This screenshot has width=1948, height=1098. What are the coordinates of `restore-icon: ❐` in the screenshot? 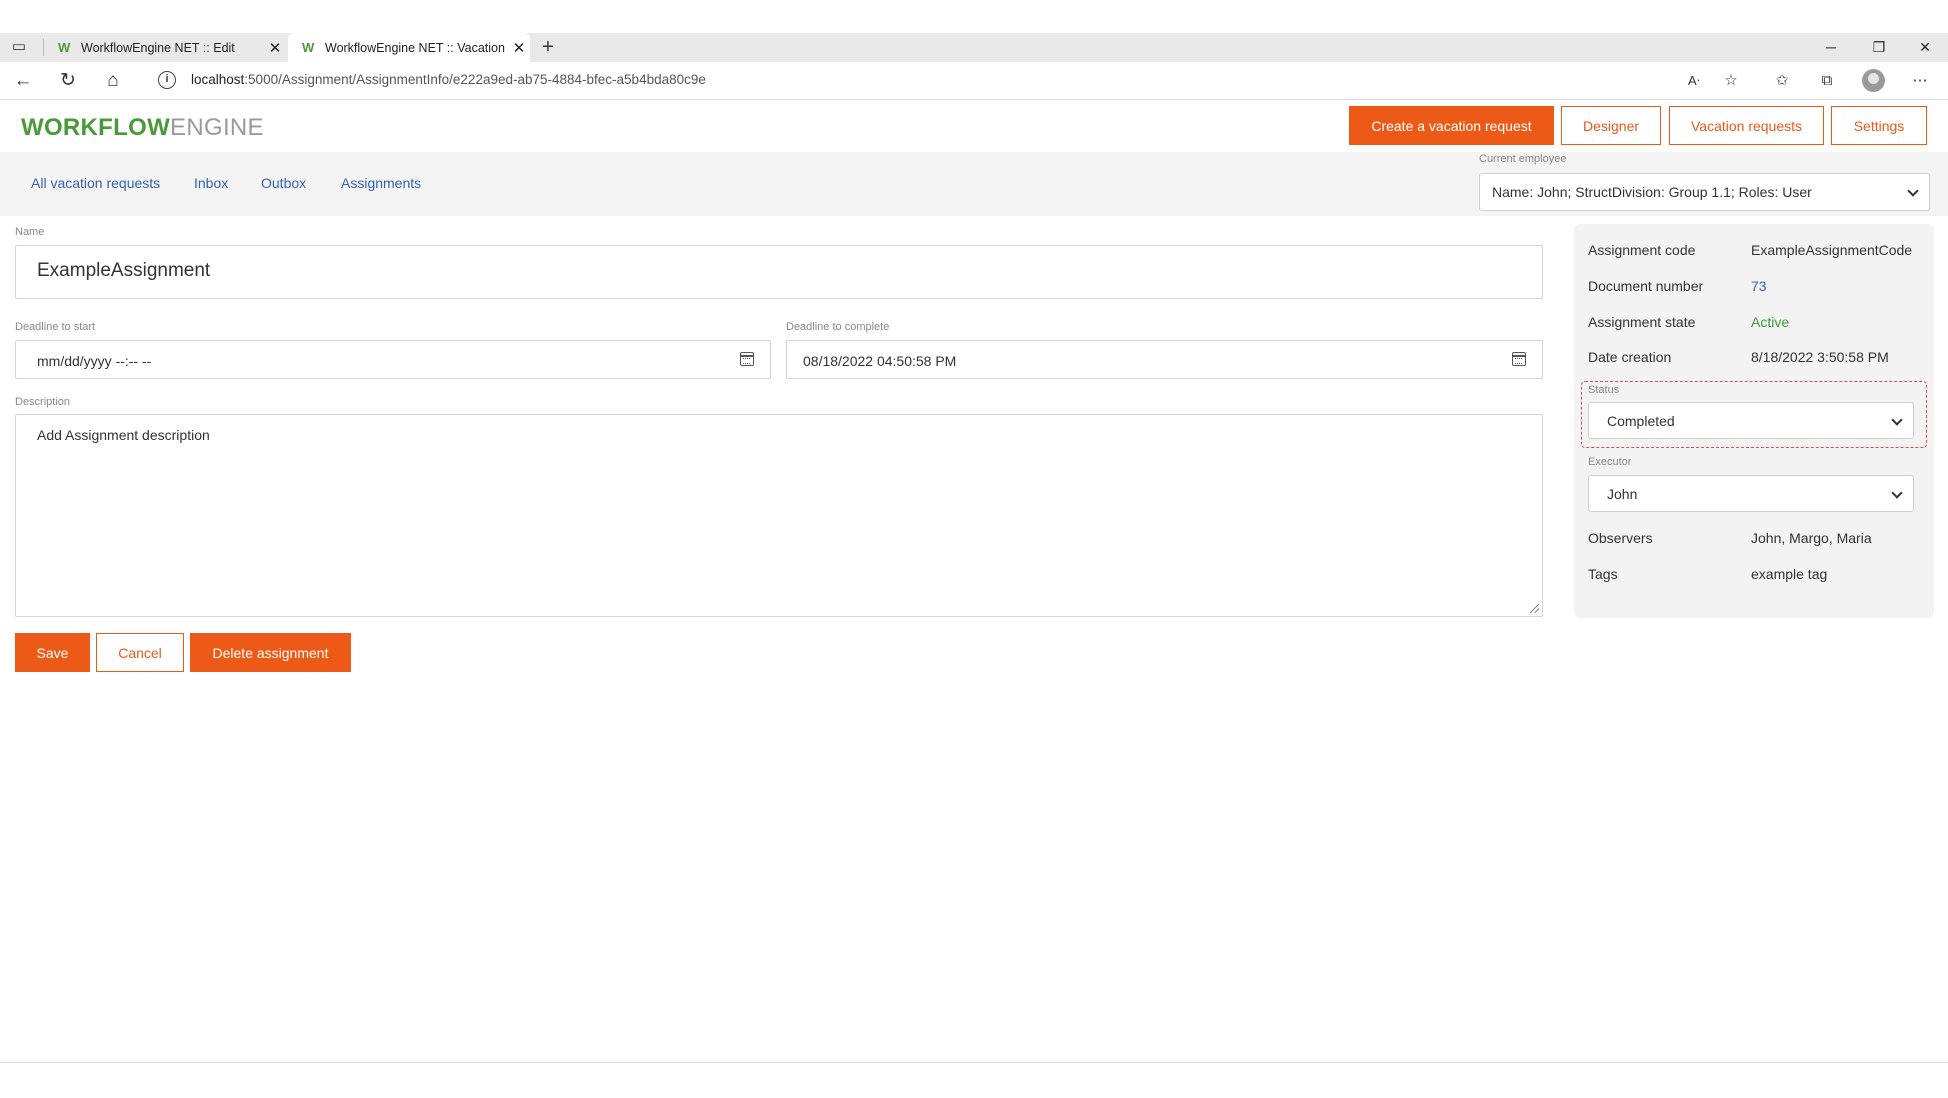 It's located at (1879, 47).